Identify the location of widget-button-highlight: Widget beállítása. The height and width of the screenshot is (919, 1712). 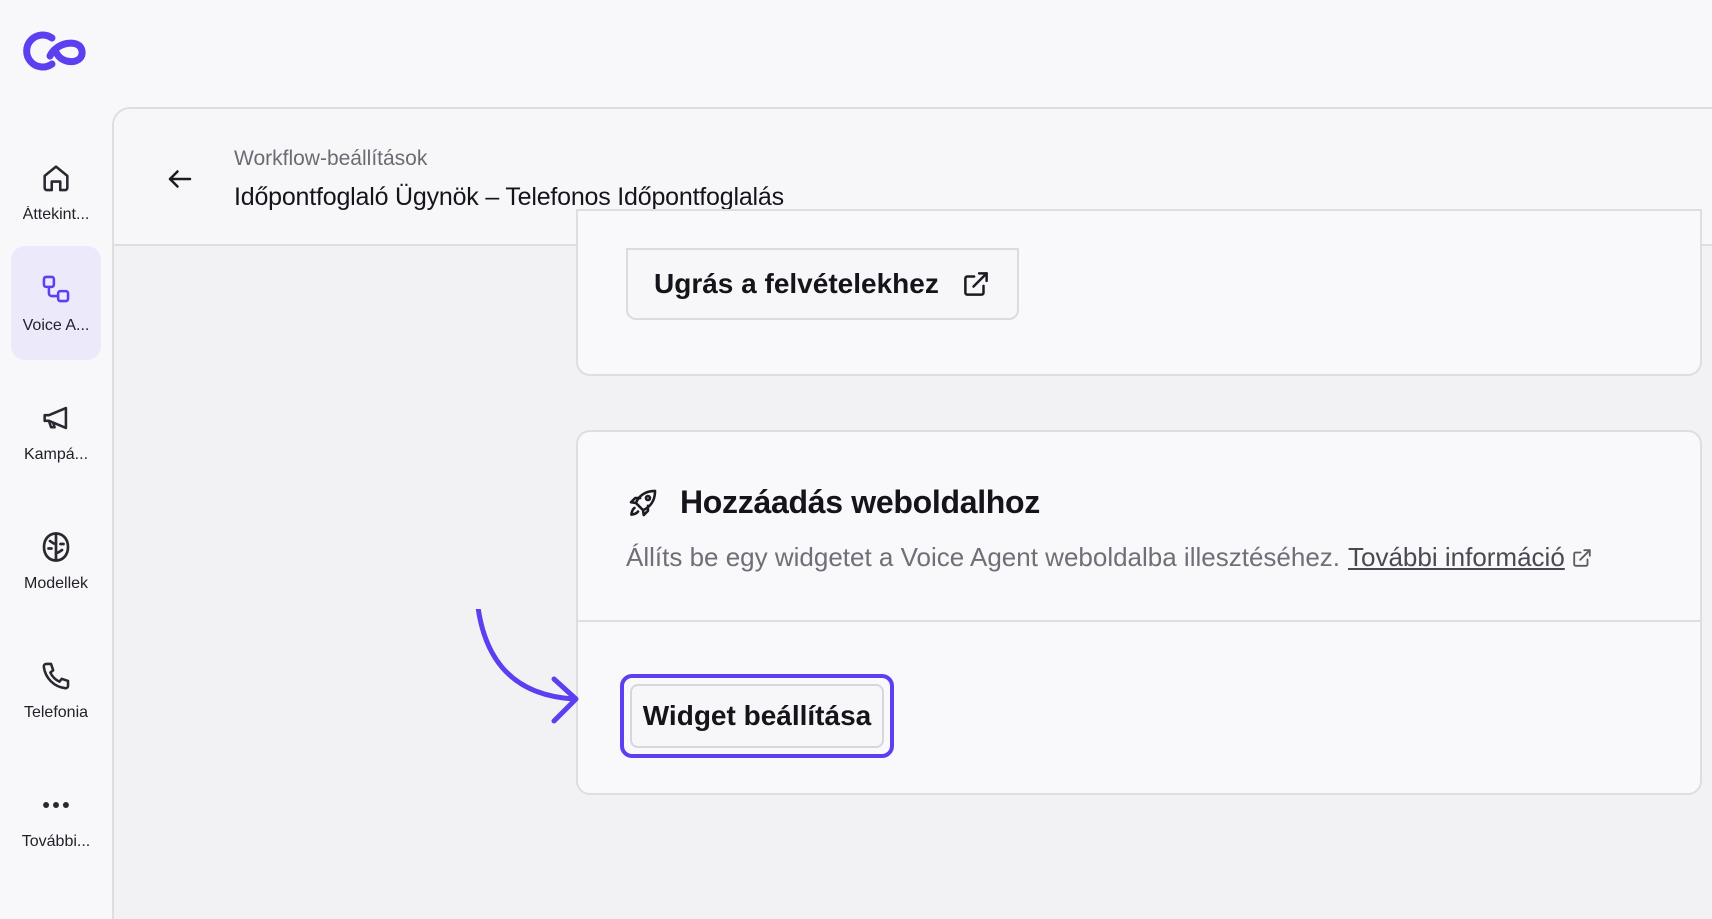
(757, 716).